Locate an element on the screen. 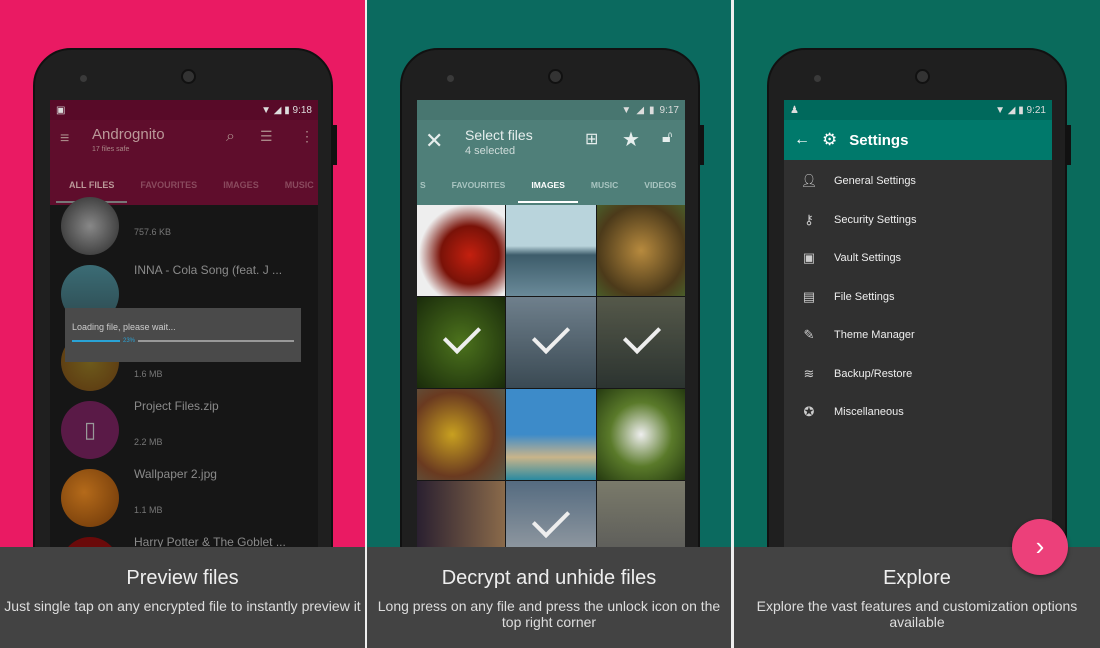 The width and height of the screenshot is (1100, 648). settings-item: ▣ Vault Settings is located at coordinates (918, 258).